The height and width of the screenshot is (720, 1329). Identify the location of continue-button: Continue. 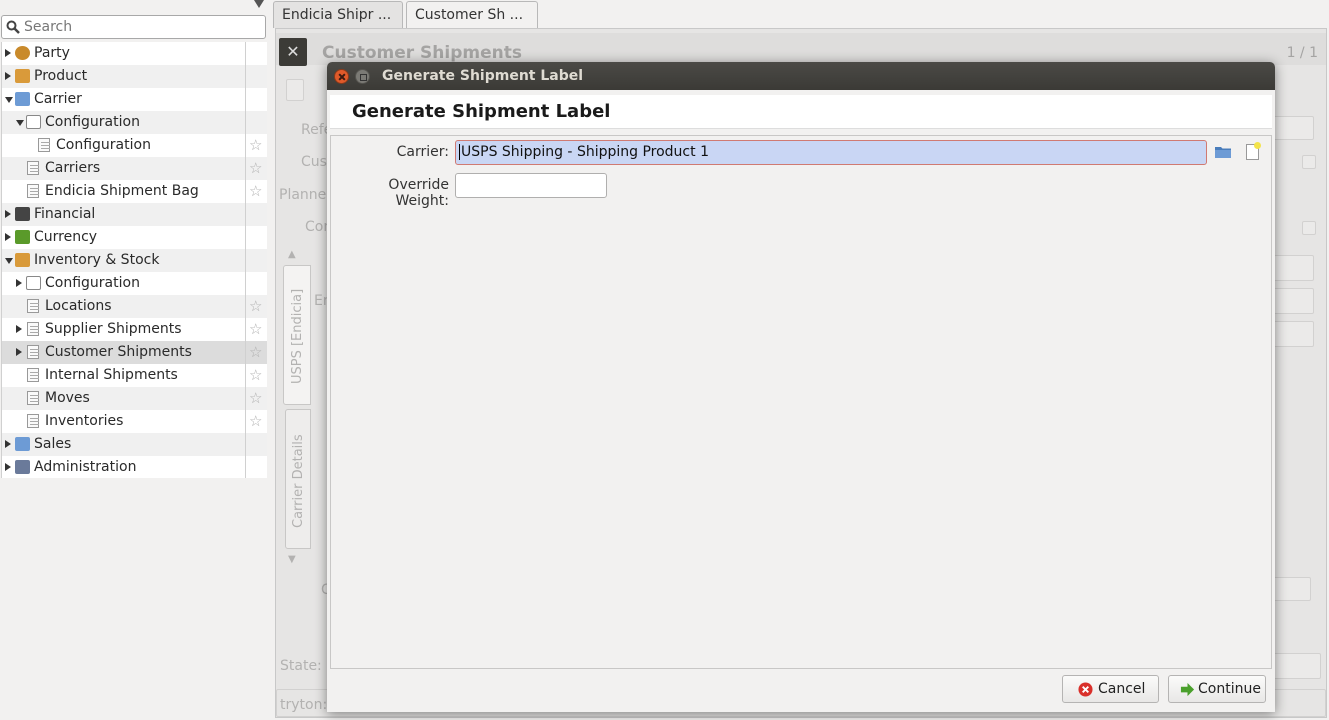
(1217, 689).